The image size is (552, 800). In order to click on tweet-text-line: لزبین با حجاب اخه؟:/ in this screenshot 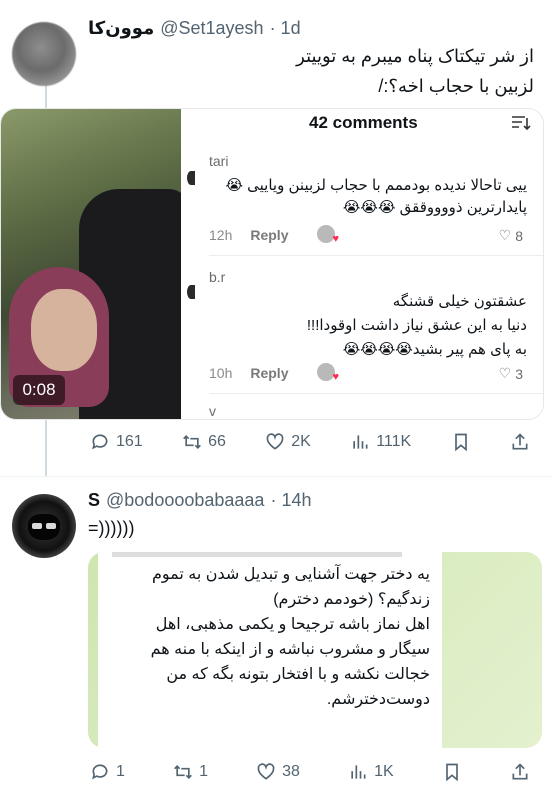, I will do `click(456, 86)`.